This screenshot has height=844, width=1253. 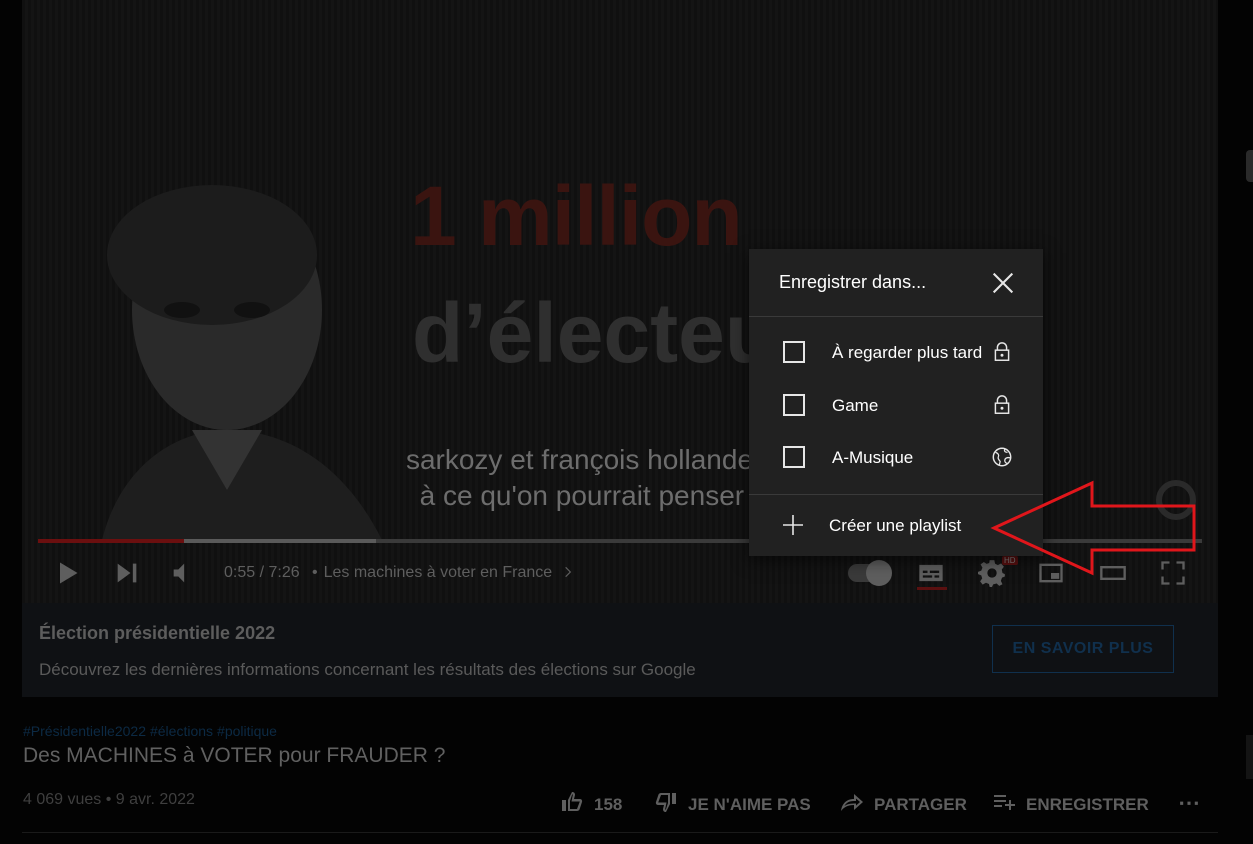 I want to click on progress-played, so click(x=111, y=541).